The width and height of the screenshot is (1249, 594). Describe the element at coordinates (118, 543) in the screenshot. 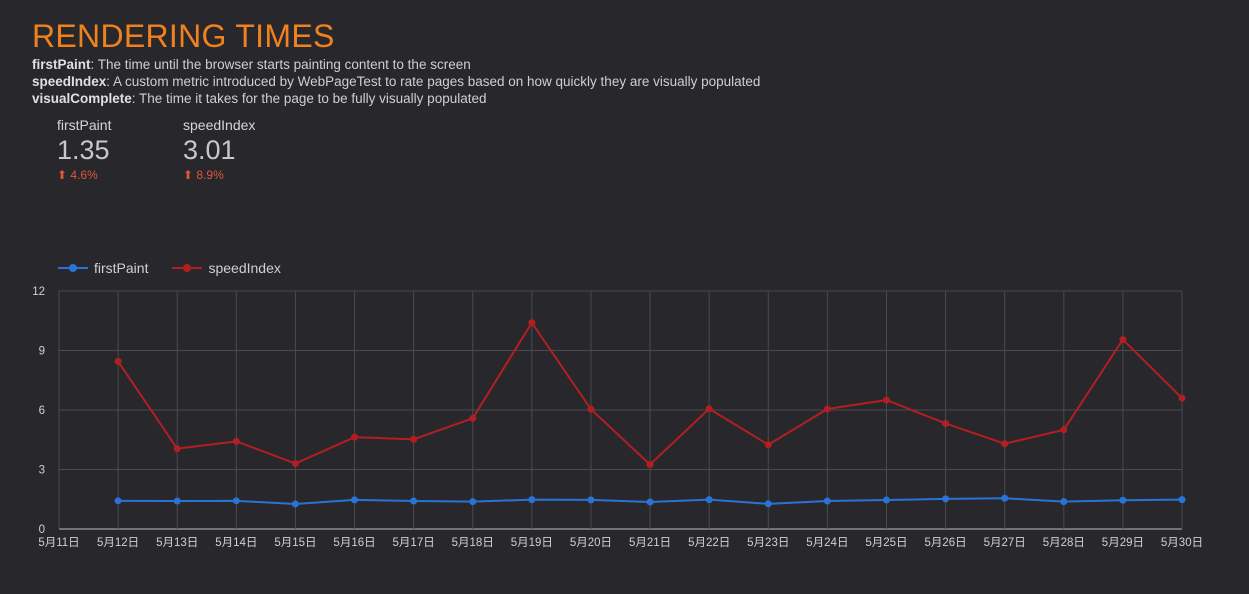

I see `x-tick-label: 5月12日` at that location.